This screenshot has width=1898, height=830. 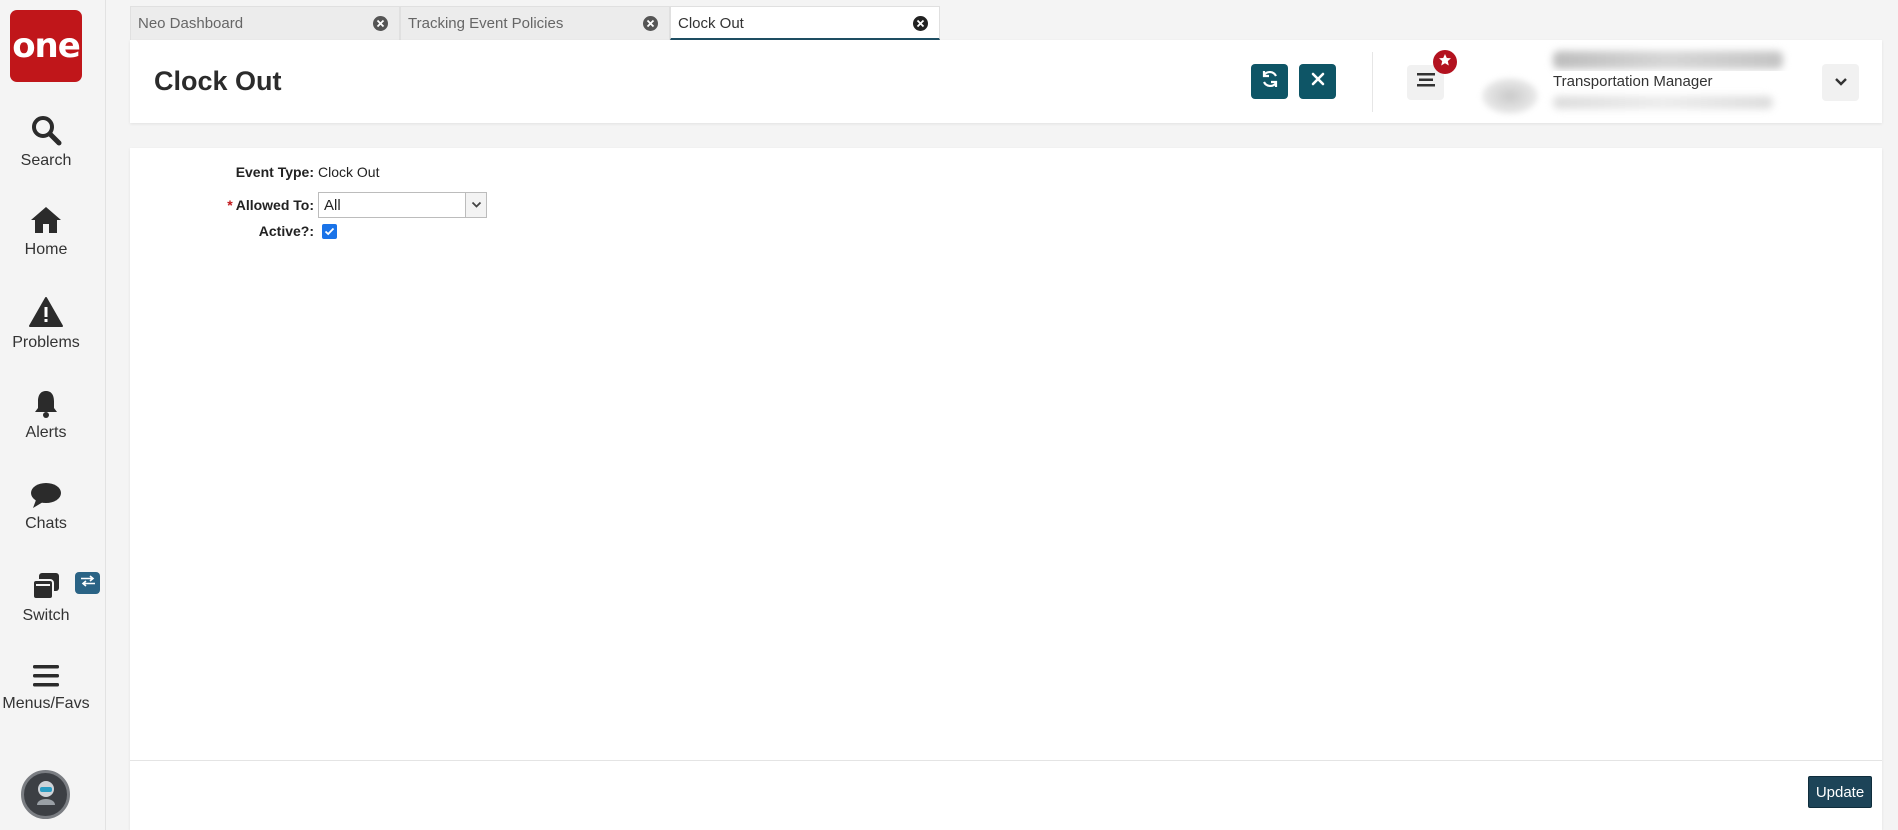 What do you see at coordinates (329, 231) in the screenshot?
I see `active-checkbox` at bounding box center [329, 231].